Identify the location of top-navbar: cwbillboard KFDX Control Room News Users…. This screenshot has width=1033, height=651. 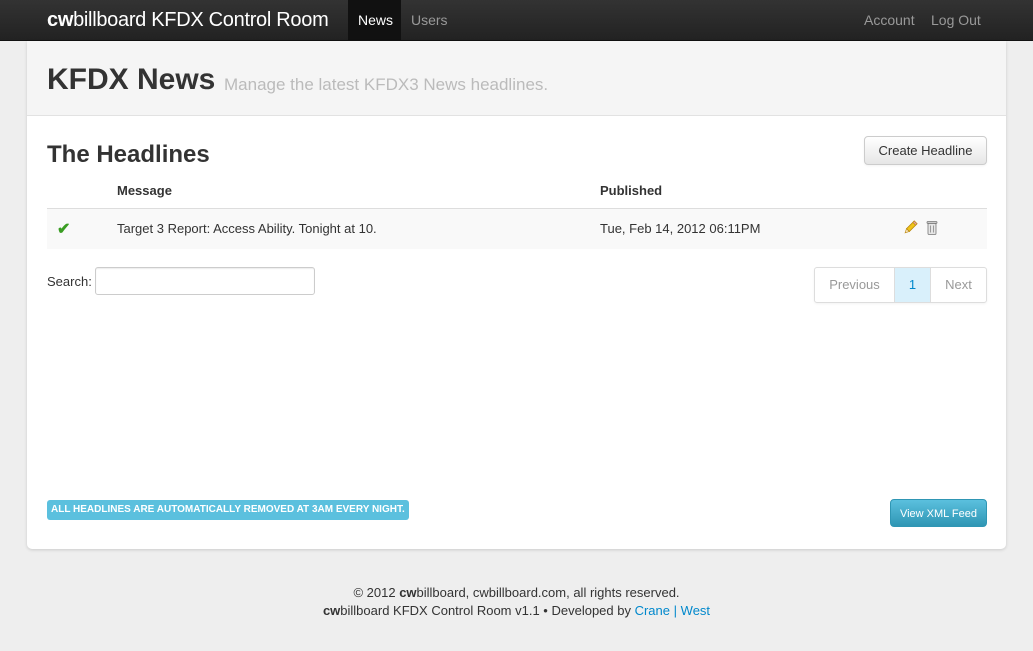
(516, 20).